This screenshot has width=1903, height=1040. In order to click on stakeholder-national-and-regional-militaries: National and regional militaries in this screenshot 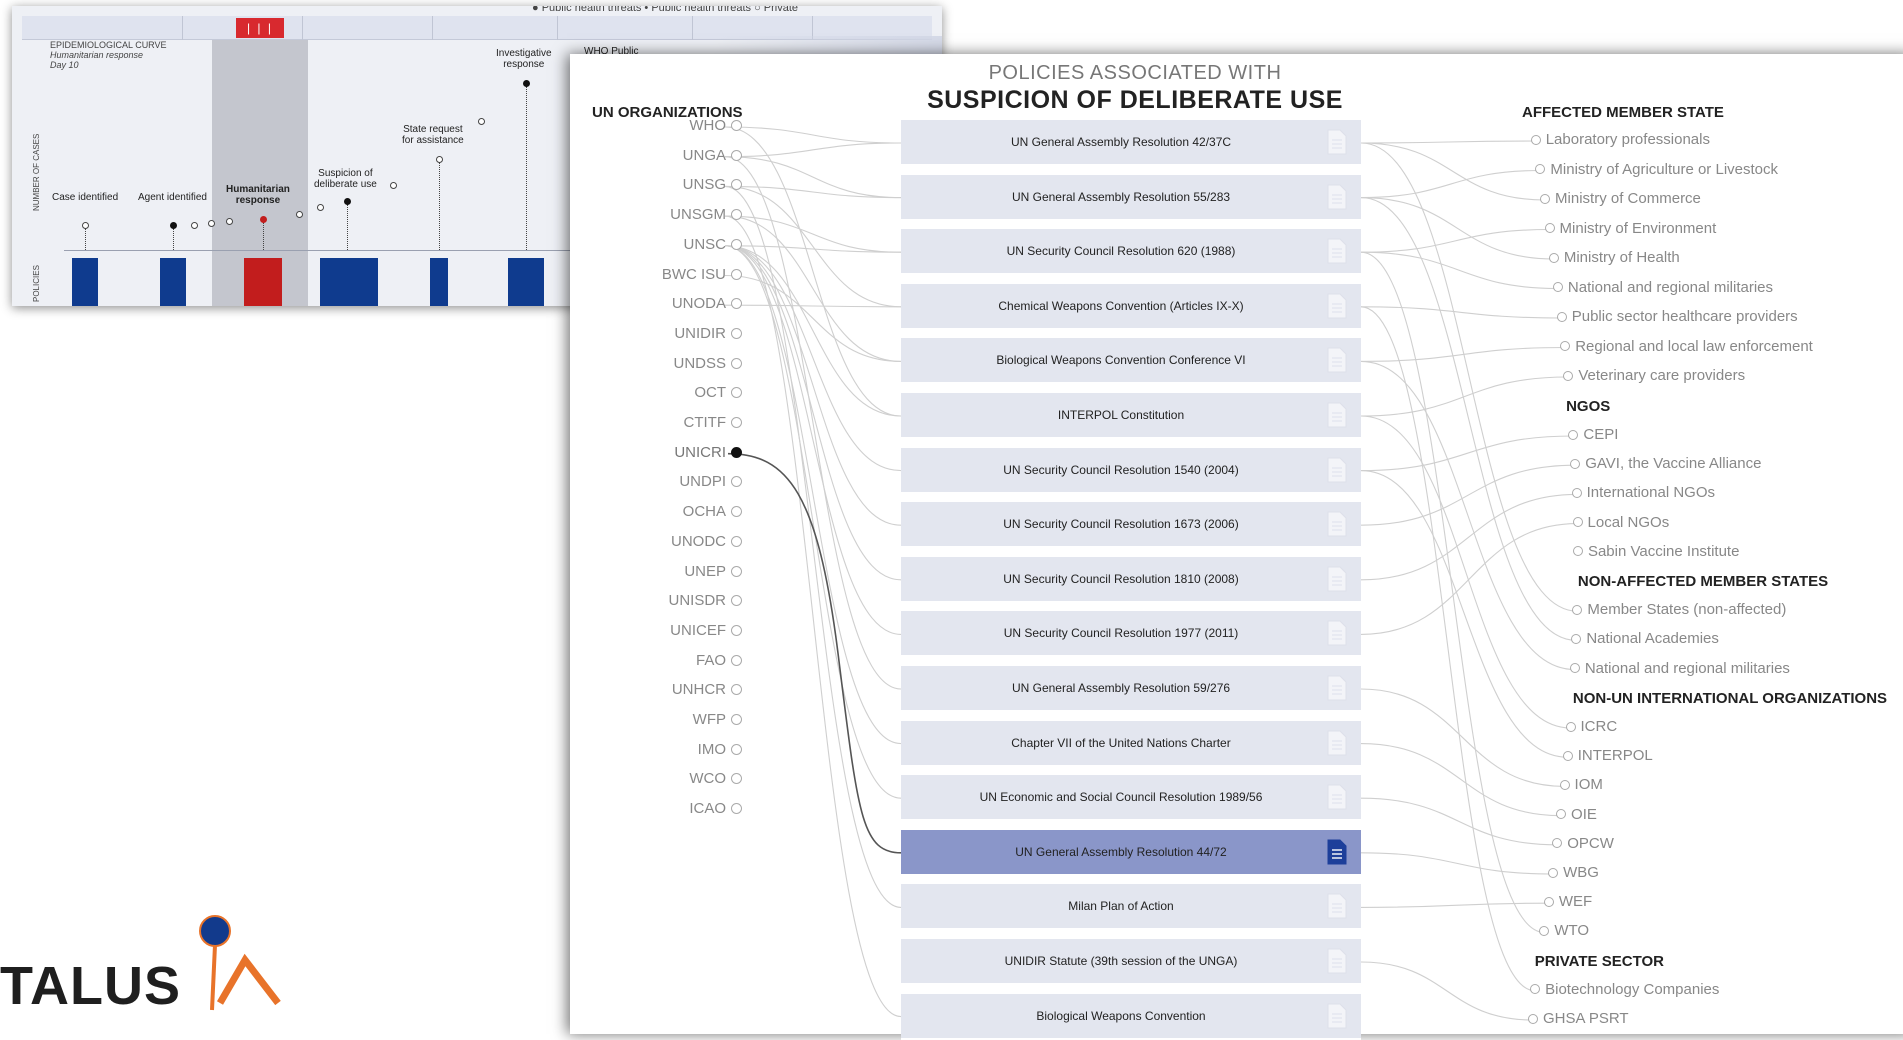, I will do `click(1662, 287)`.